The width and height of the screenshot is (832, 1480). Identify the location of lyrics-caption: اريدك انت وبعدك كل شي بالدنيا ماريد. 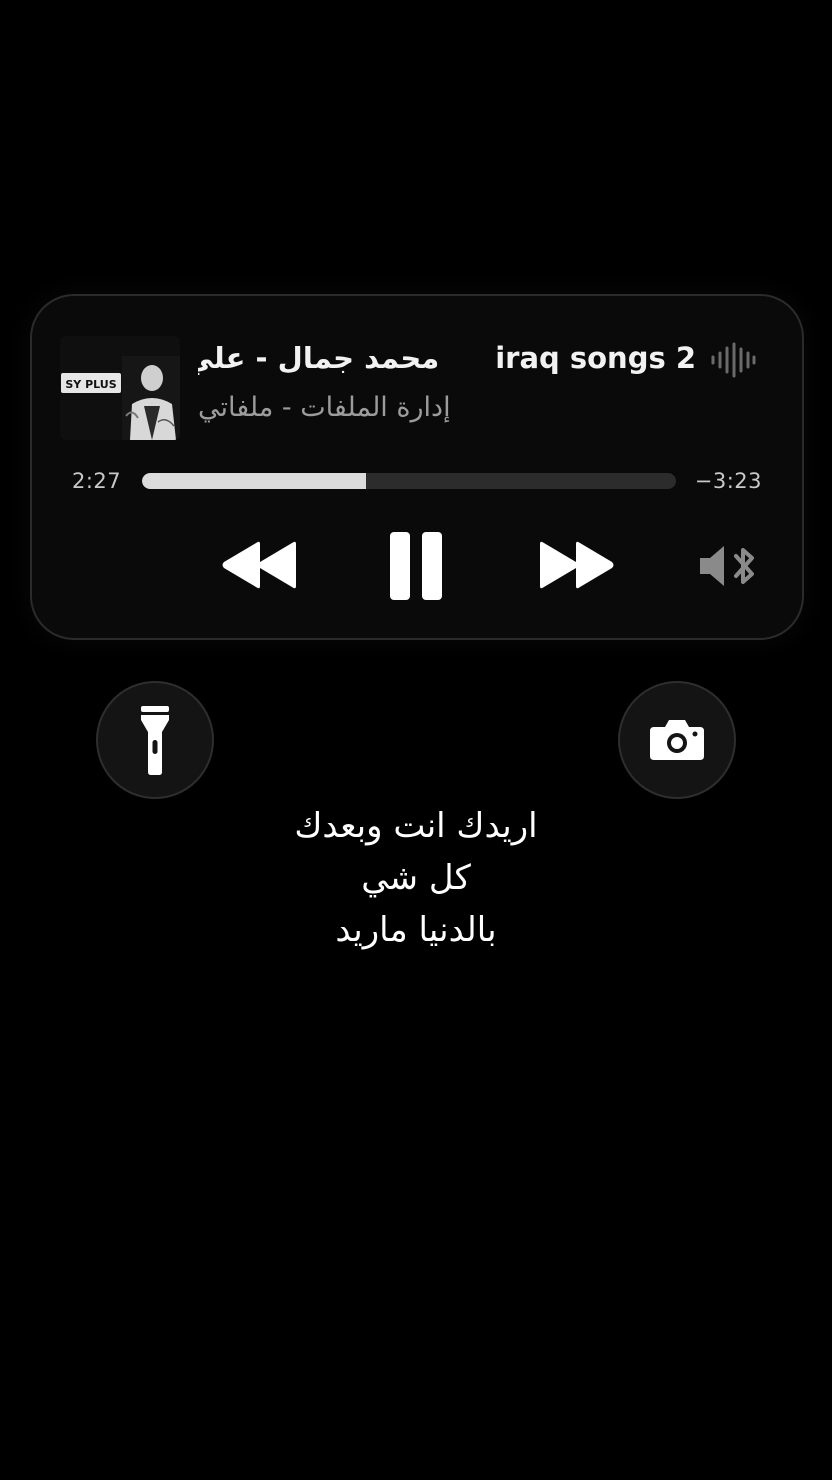
(416, 878).